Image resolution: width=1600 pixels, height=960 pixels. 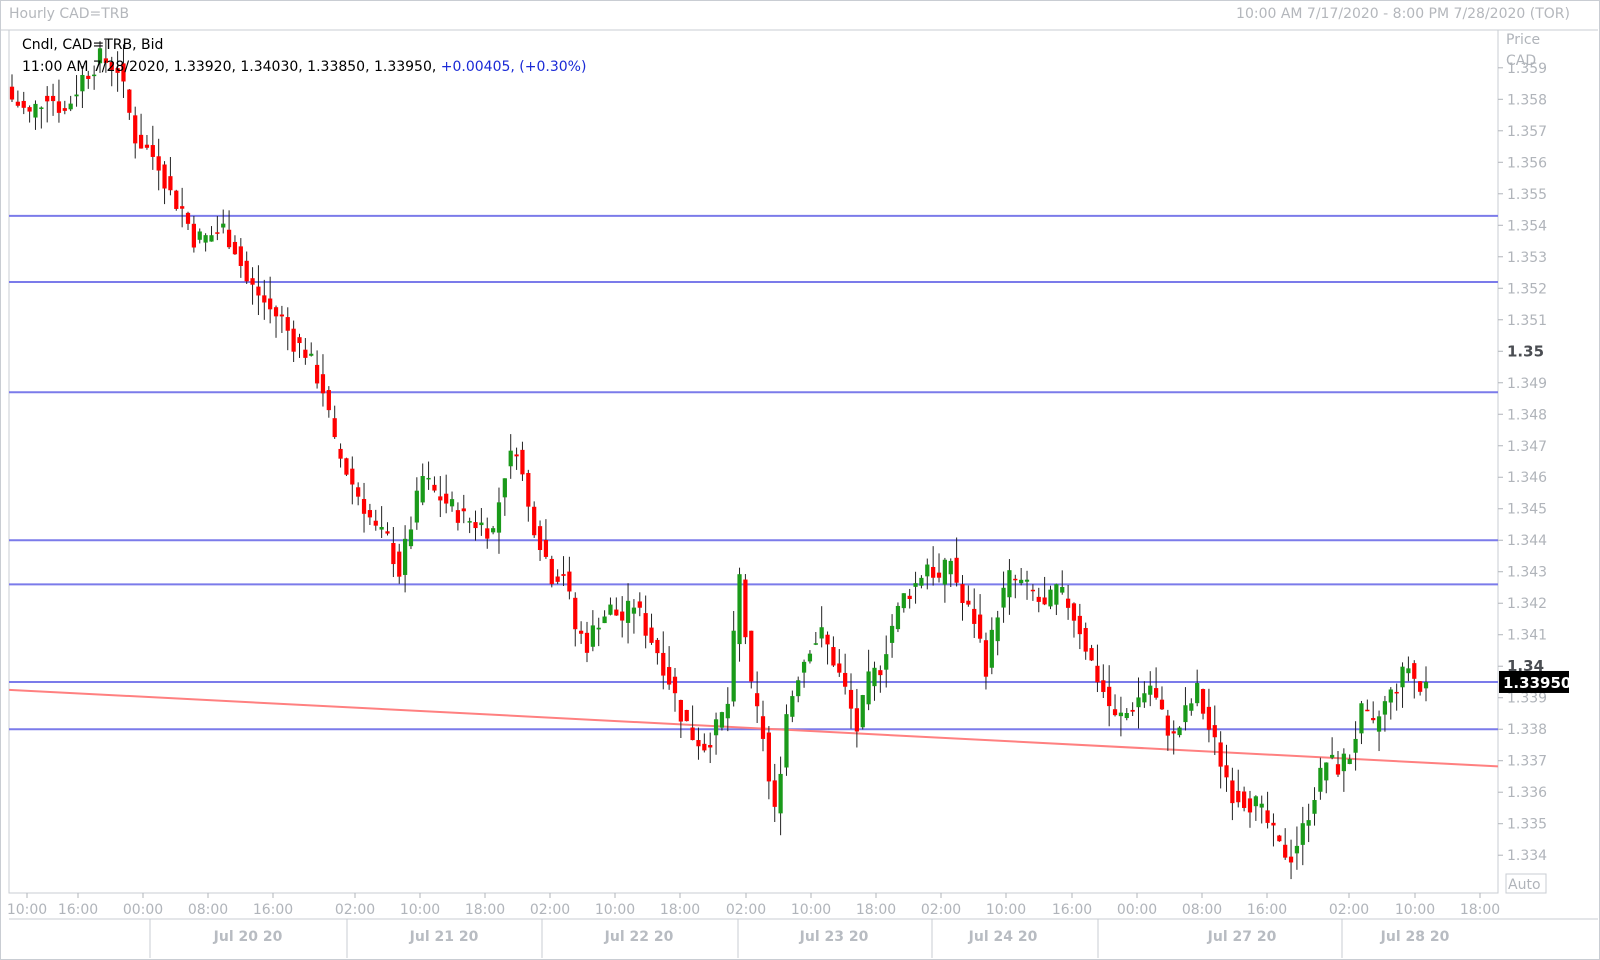 What do you see at coordinates (1527, 321) in the screenshot?
I see `price-tick-label: 1.351` at bounding box center [1527, 321].